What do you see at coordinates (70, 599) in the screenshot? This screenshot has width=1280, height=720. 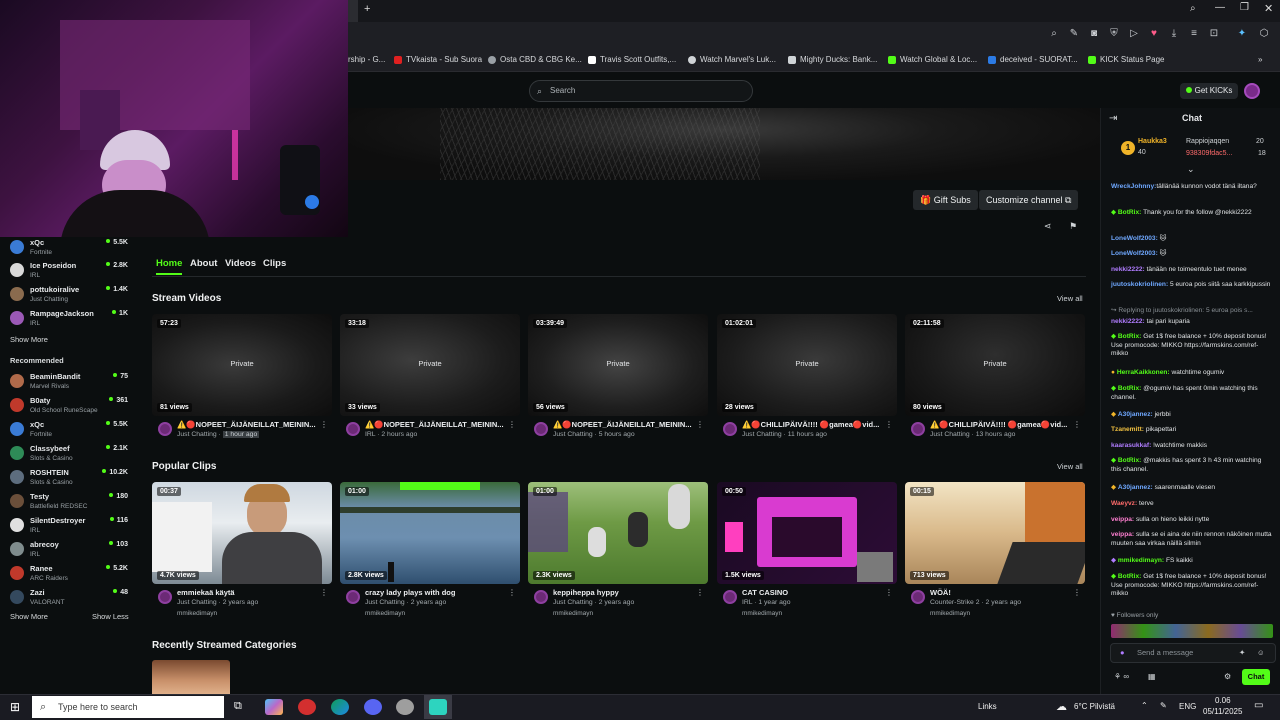 I see `sidebar-item-recommended: Zazi VALORANT 48` at bounding box center [70, 599].